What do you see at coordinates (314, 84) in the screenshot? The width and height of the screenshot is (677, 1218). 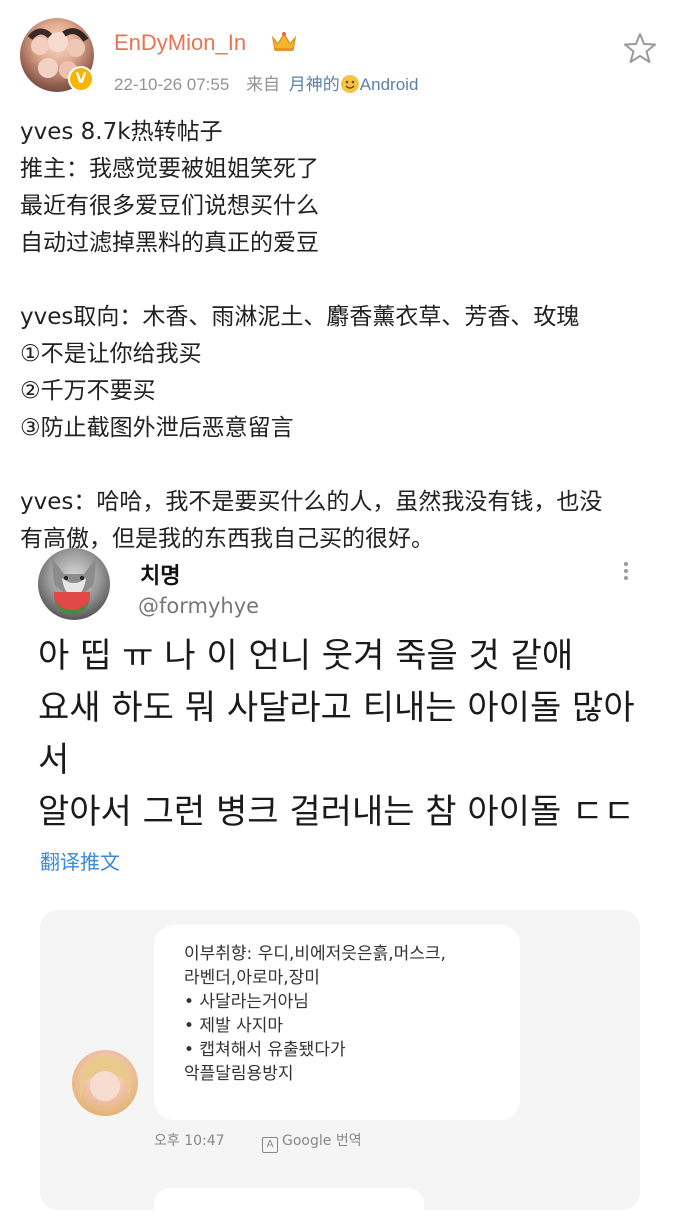 I see `source-prefix: 月神的` at bounding box center [314, 84].